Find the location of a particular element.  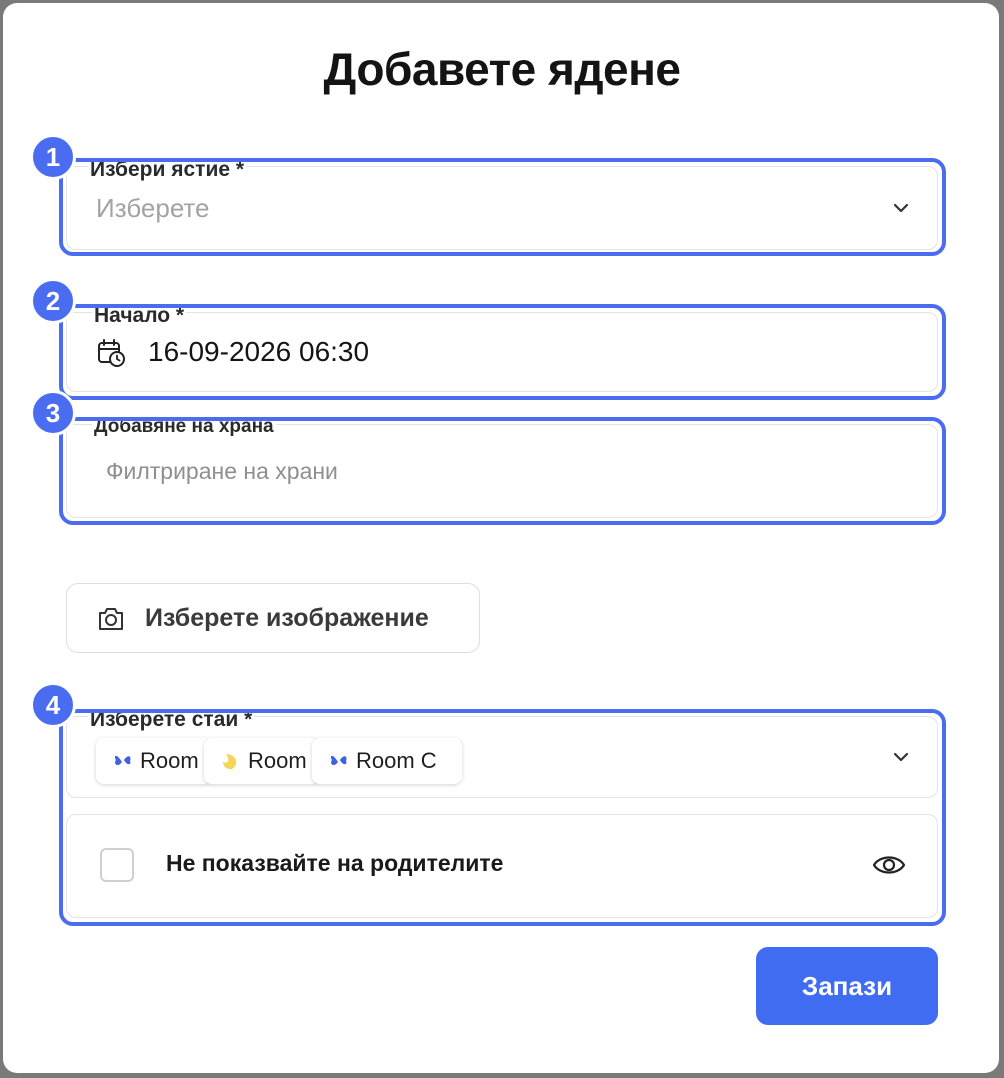

save-button: Запази is located at coordinates (847, 986).